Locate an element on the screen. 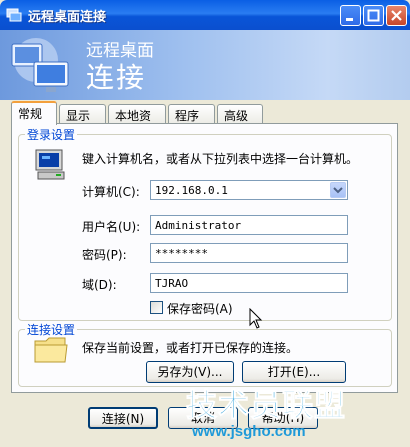 The height and width of the screenshot is (447, 410). chevron-down-icon is located at coordinates (338, 190).